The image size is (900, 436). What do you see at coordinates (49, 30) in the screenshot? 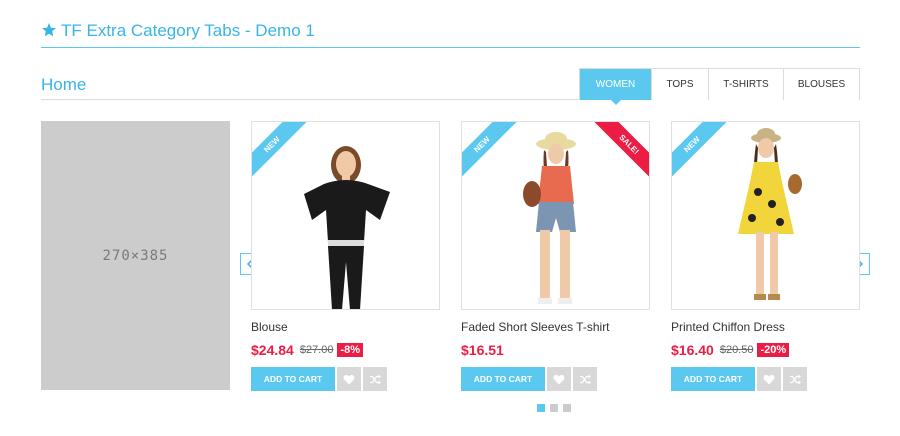
I see `star-icon` at bounding box center [49, 30].